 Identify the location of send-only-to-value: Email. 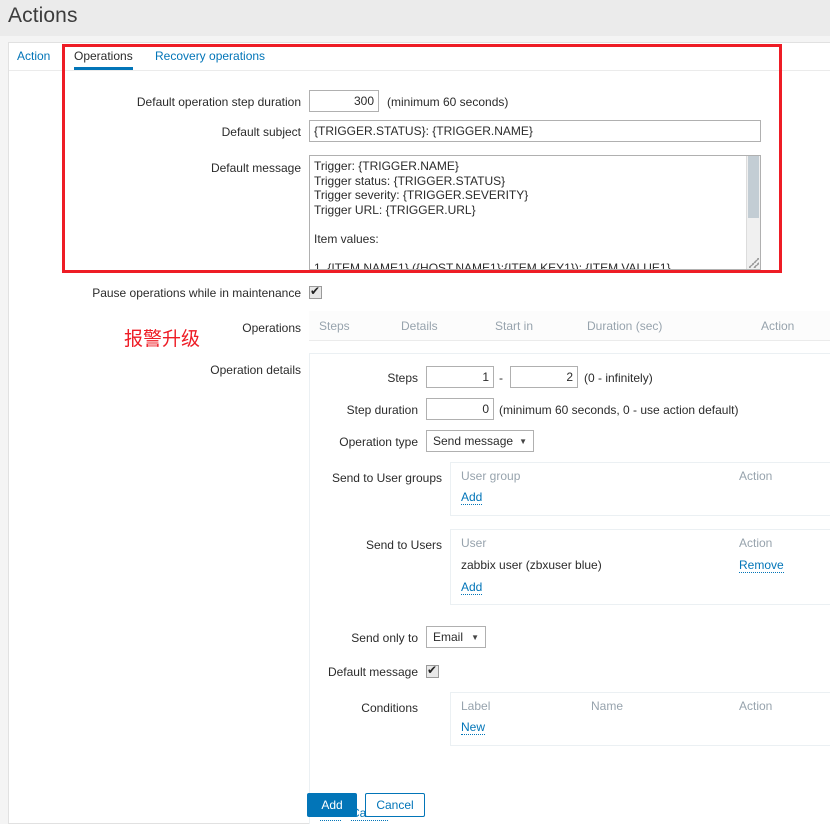
(448, 637).